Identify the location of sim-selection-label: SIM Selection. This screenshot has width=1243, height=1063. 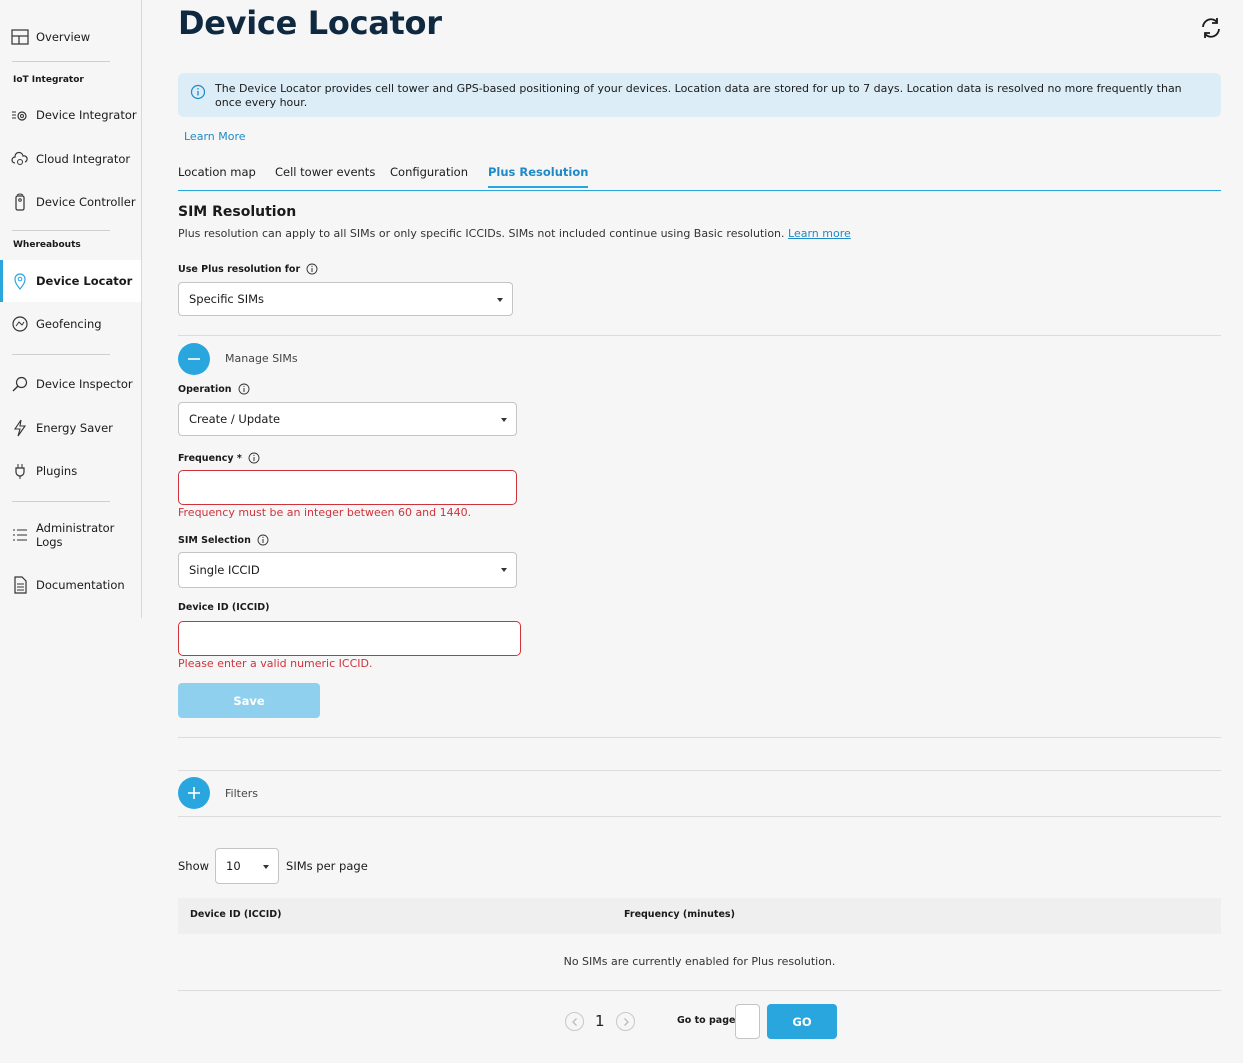
(223, 540).